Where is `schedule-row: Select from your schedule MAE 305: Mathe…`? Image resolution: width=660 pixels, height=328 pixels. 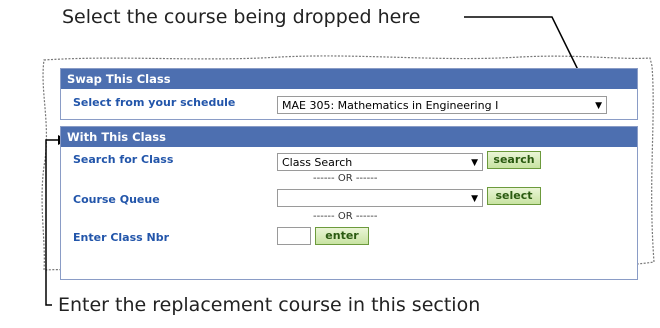 schedule-row: Select from your schedule MAE 305: Mathe… is located at coordinates (349, 104).